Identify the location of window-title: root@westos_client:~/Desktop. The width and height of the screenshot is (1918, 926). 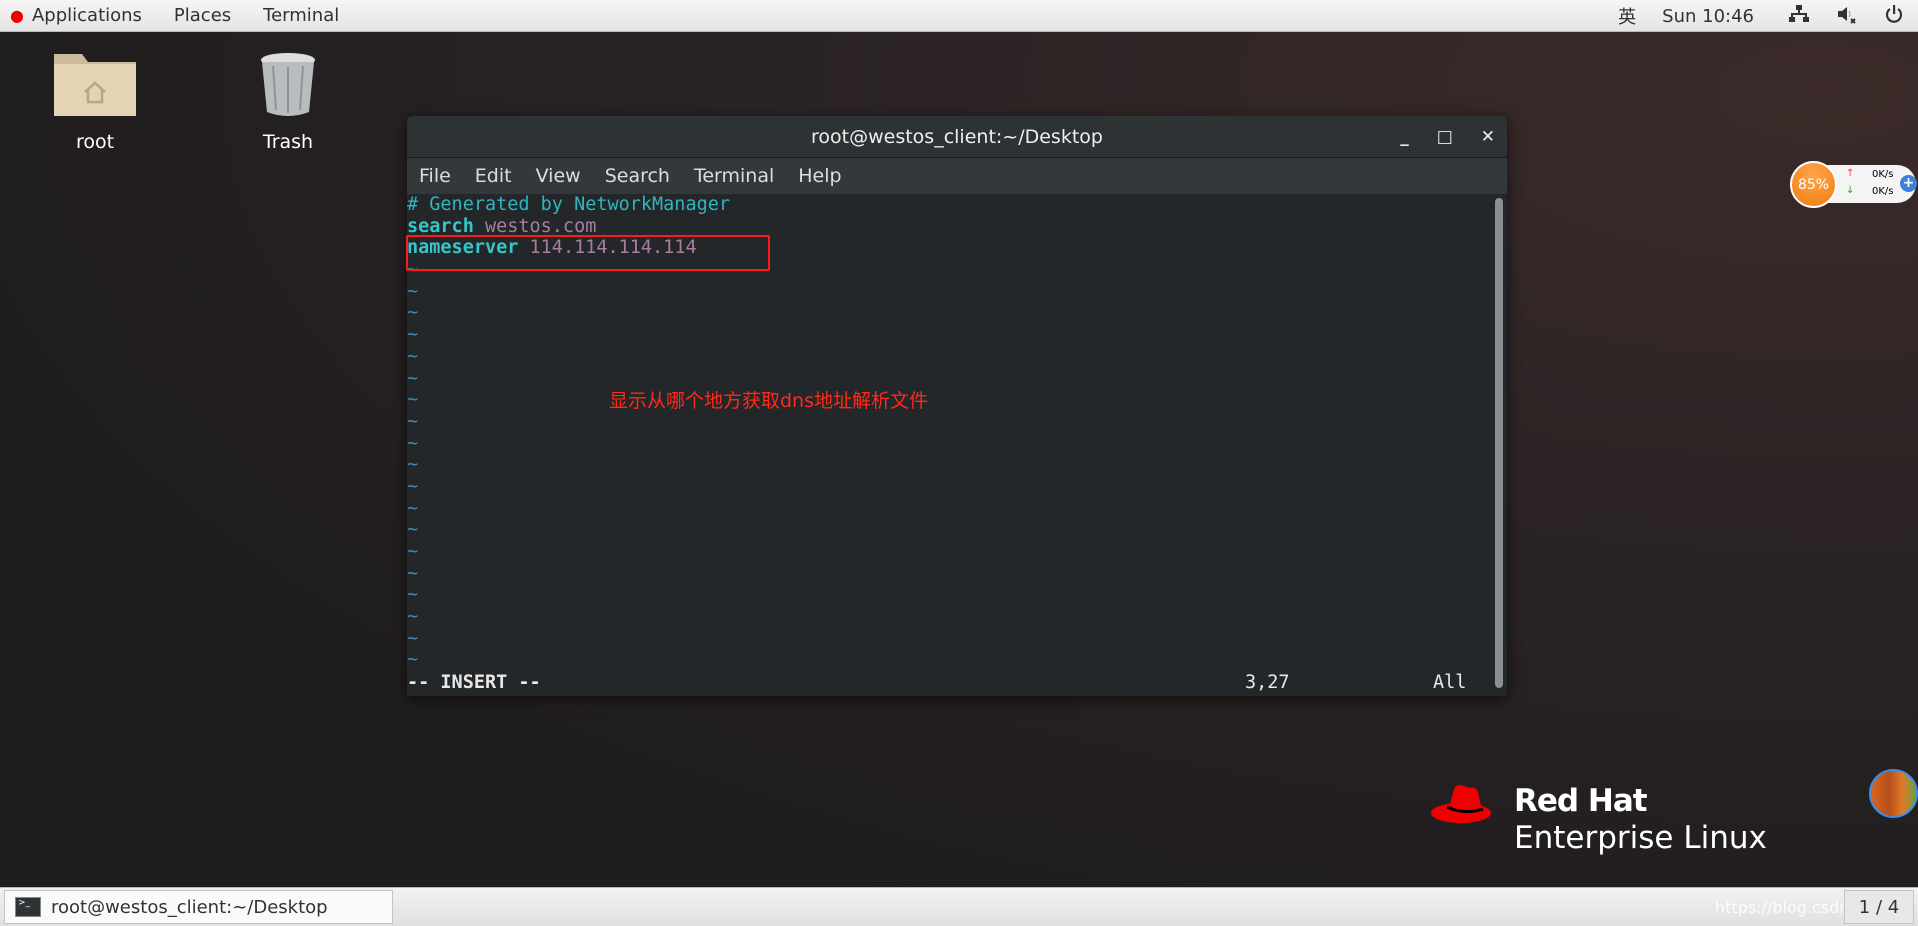
(957, 136).